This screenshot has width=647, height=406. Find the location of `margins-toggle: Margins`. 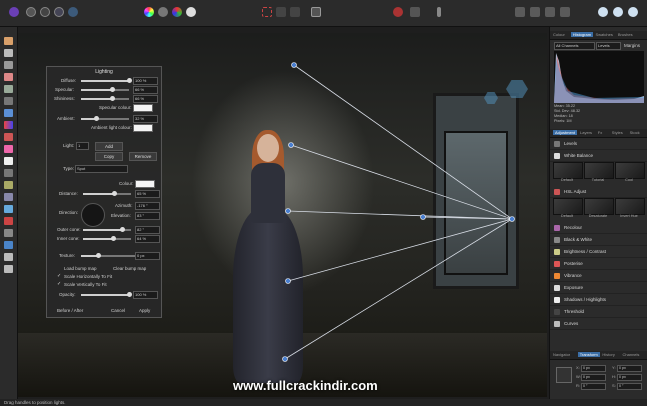

margins-toggle: Margins is located at coordinates (632, 45).